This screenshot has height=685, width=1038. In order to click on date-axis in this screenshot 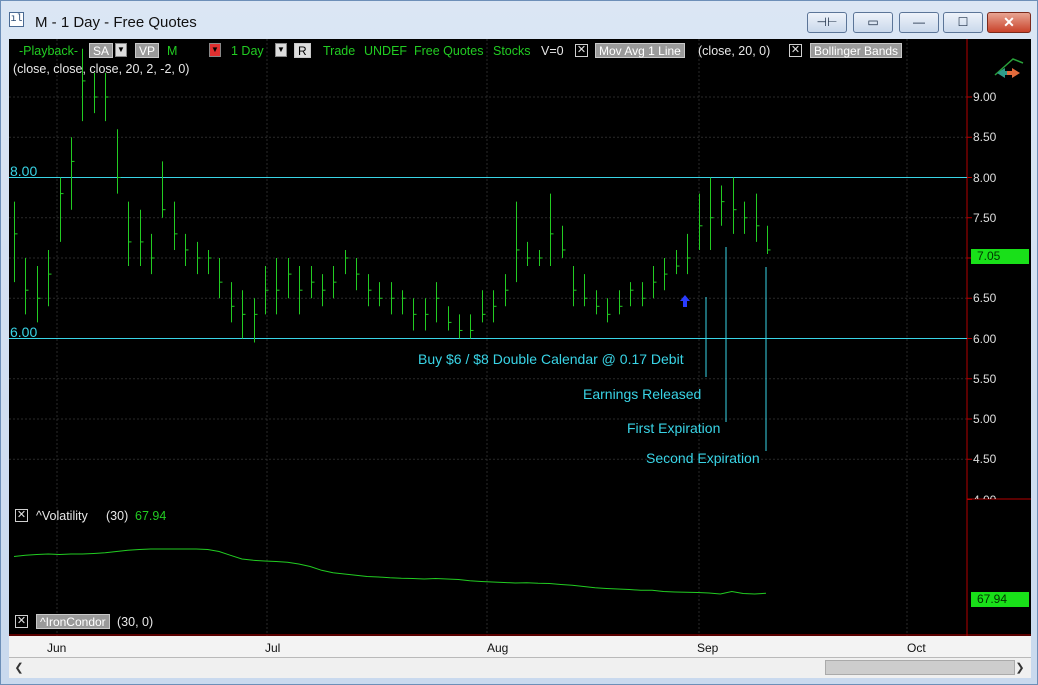, I will do `click(520, 646)`.